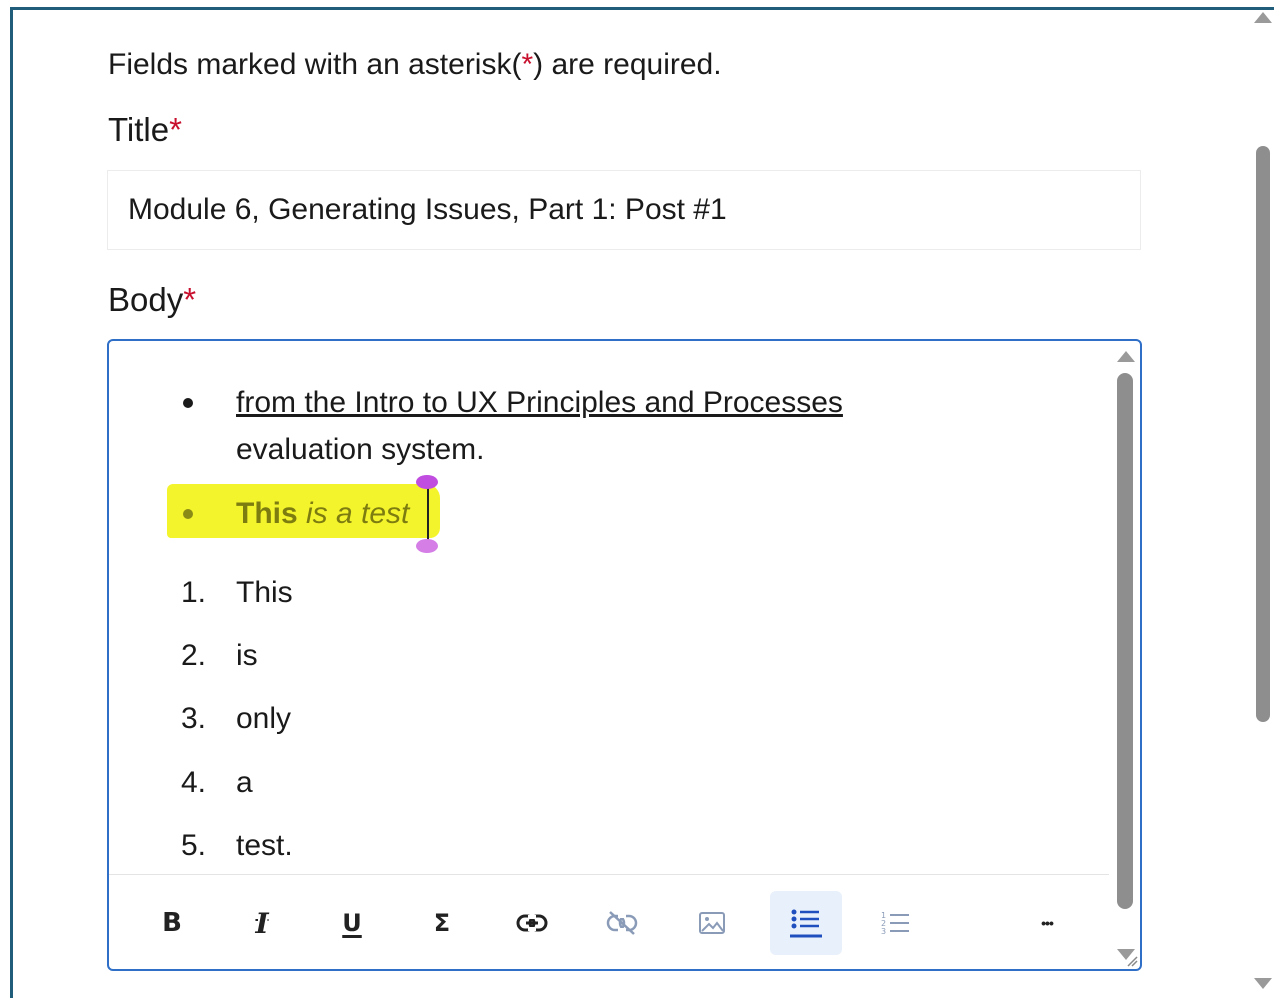  I want to click on resize-grip-icon, so click(1132, 961).